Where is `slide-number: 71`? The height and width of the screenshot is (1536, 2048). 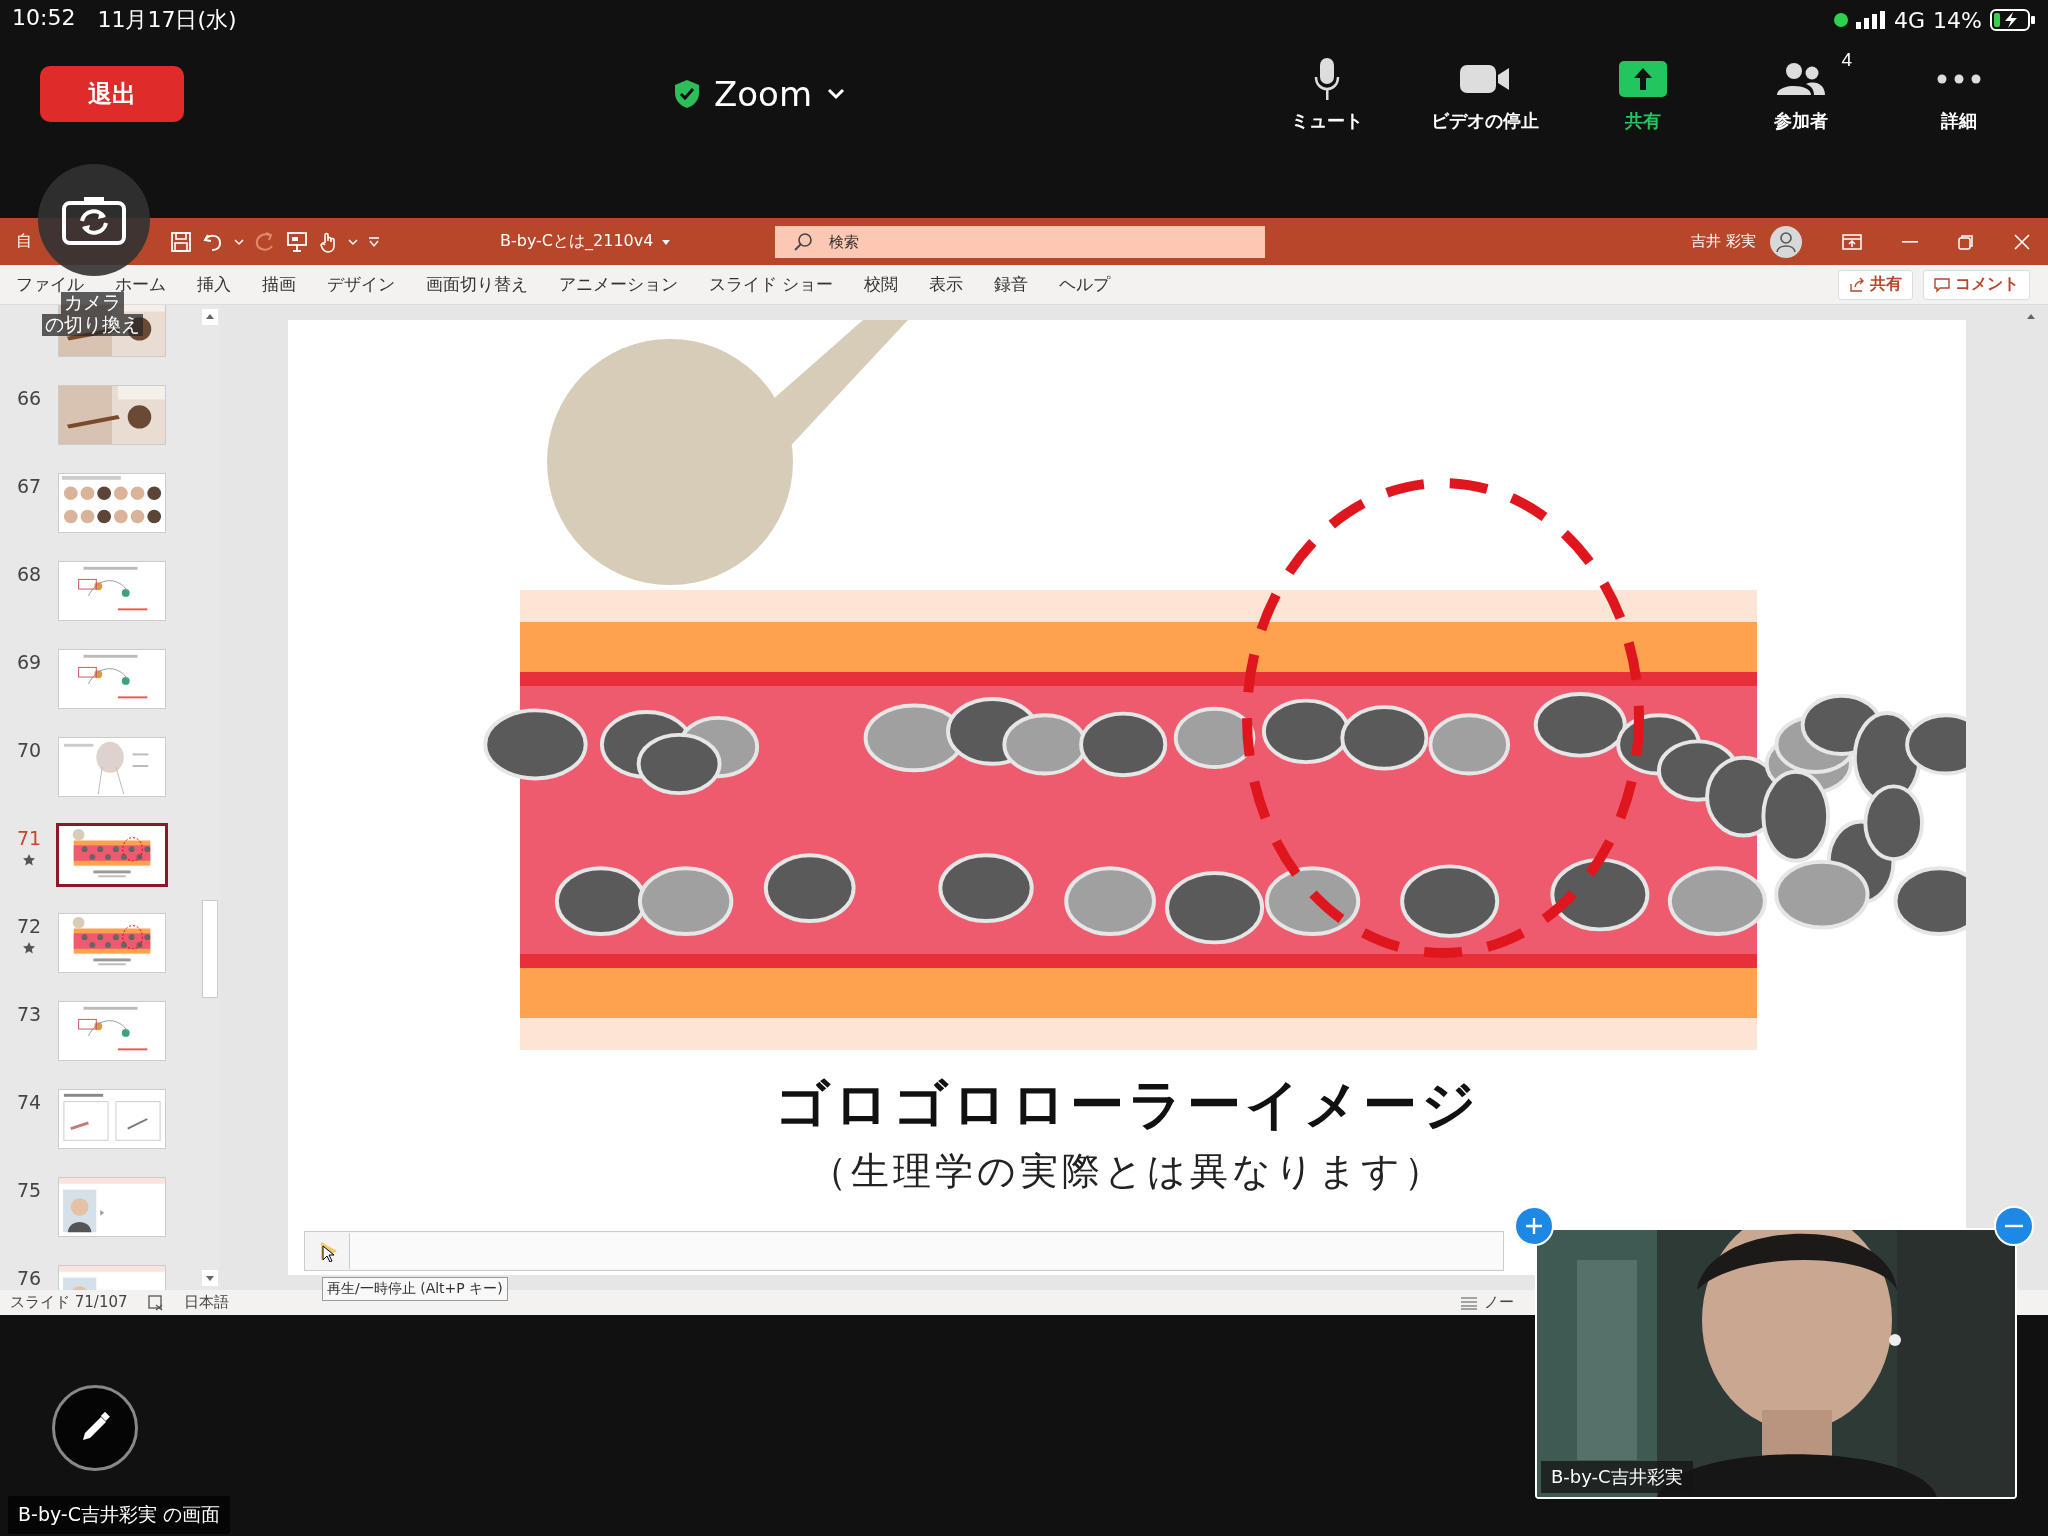 slide-number: 71 is located at coordinates (29, 838).